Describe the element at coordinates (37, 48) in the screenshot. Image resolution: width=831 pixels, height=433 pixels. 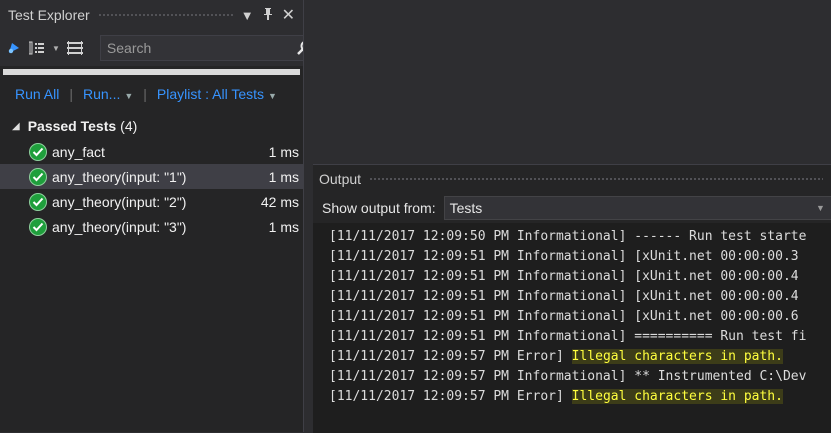
I see `group-by-icon` at that location.